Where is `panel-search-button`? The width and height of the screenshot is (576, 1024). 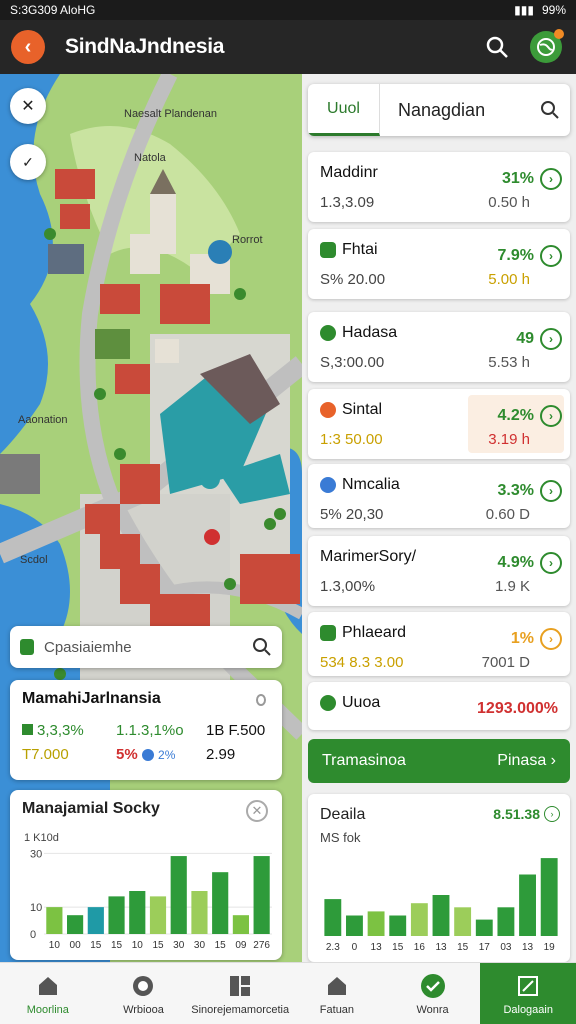 panel-search-button is located at coordinates (550, 110).